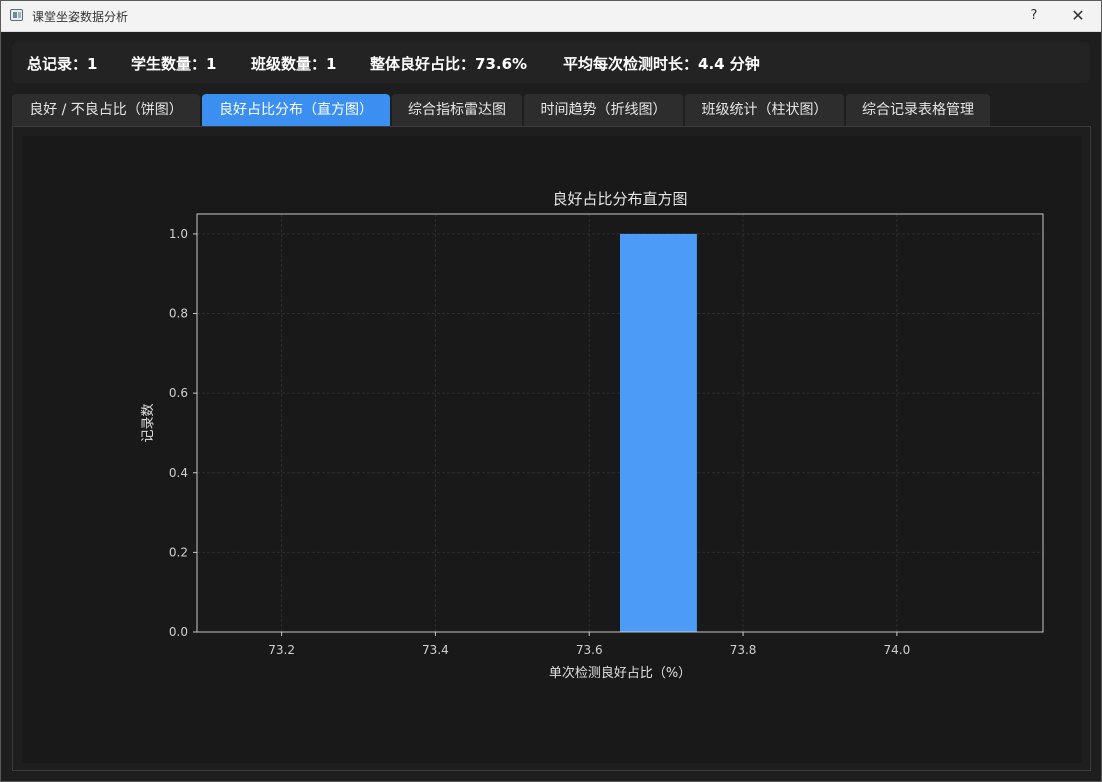 This screenshot has height=782, width=1102. I want to click on x-tick-label: 74.0, so click(897, 650).